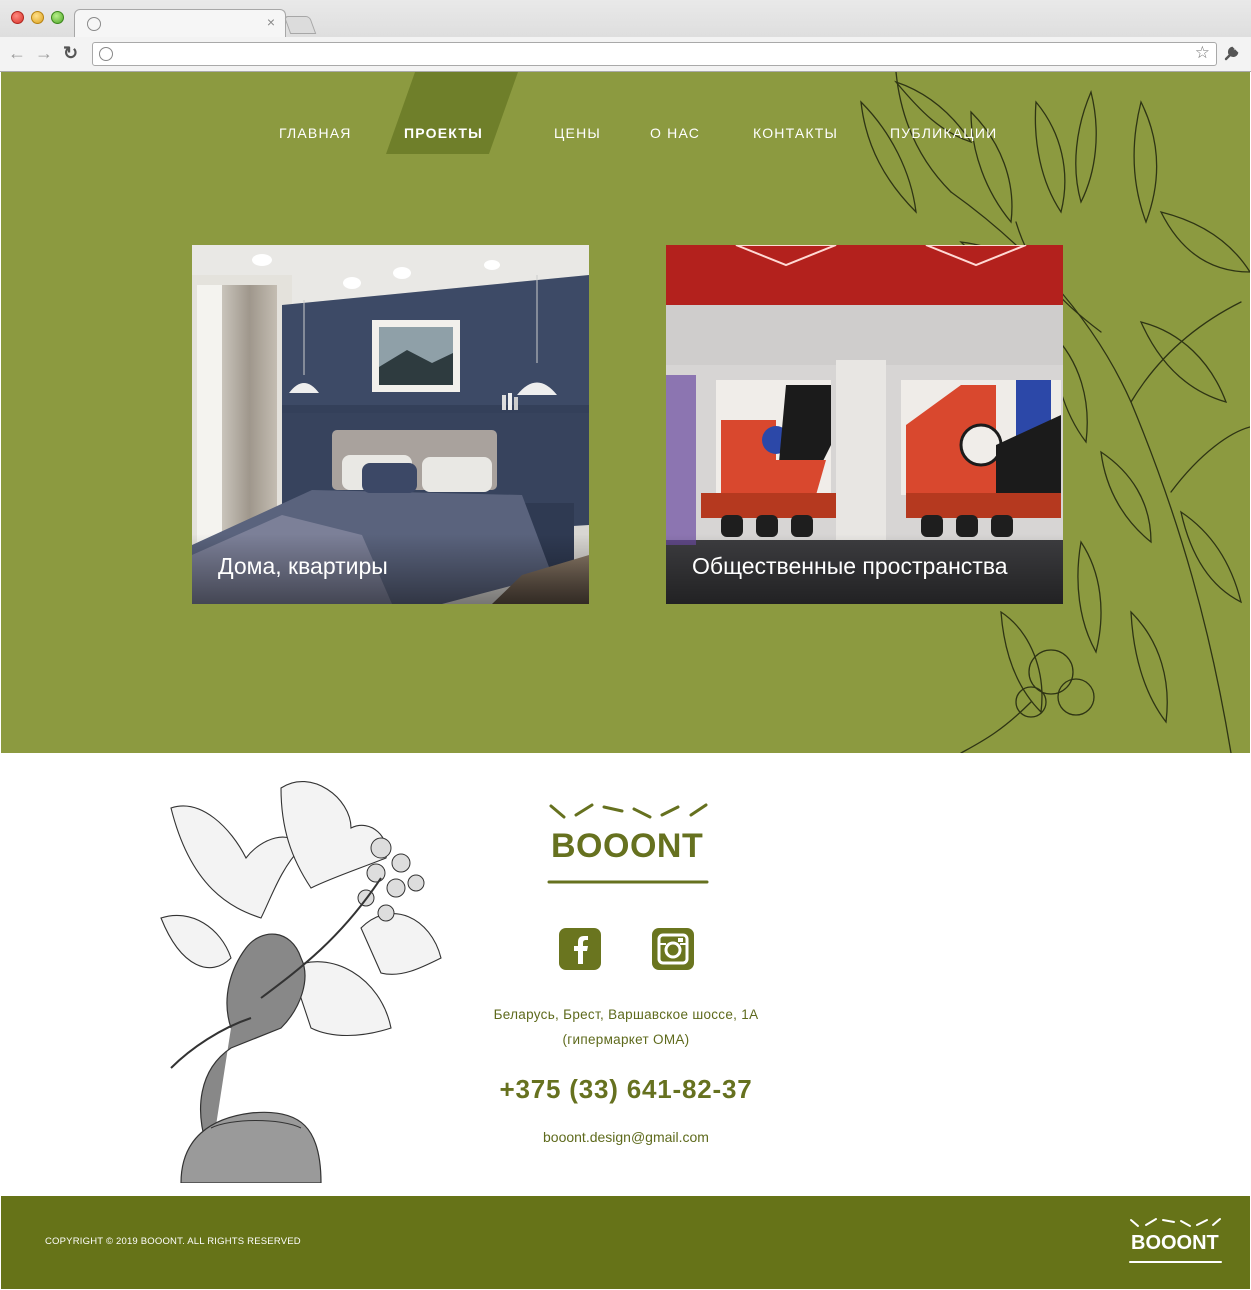 This screenshot has height=1290, width=1251. Describe the element at coordinates (673, 949) in the screenshot. I see `instagram-icon` at that location.